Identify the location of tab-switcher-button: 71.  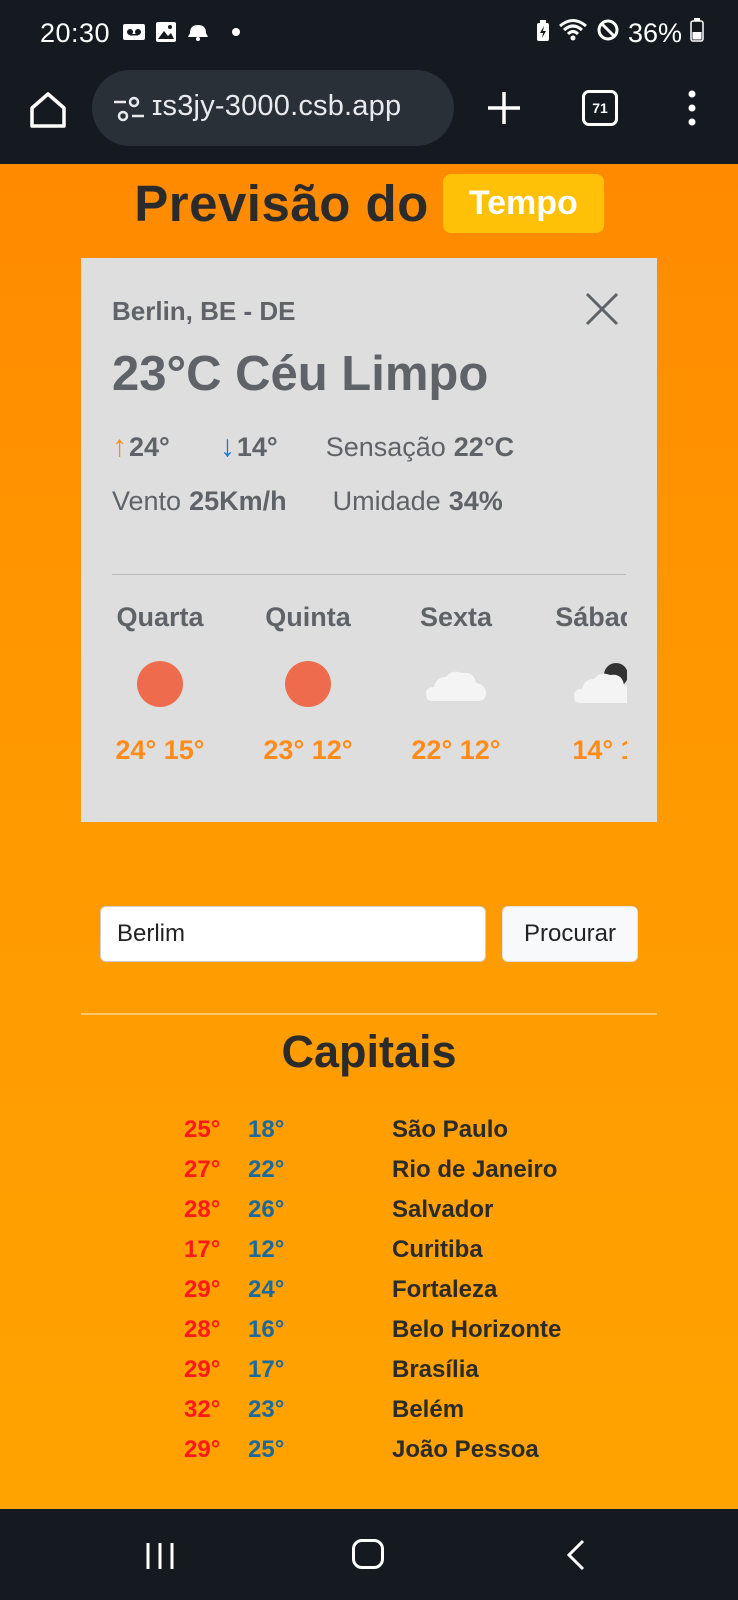
(600, 108).